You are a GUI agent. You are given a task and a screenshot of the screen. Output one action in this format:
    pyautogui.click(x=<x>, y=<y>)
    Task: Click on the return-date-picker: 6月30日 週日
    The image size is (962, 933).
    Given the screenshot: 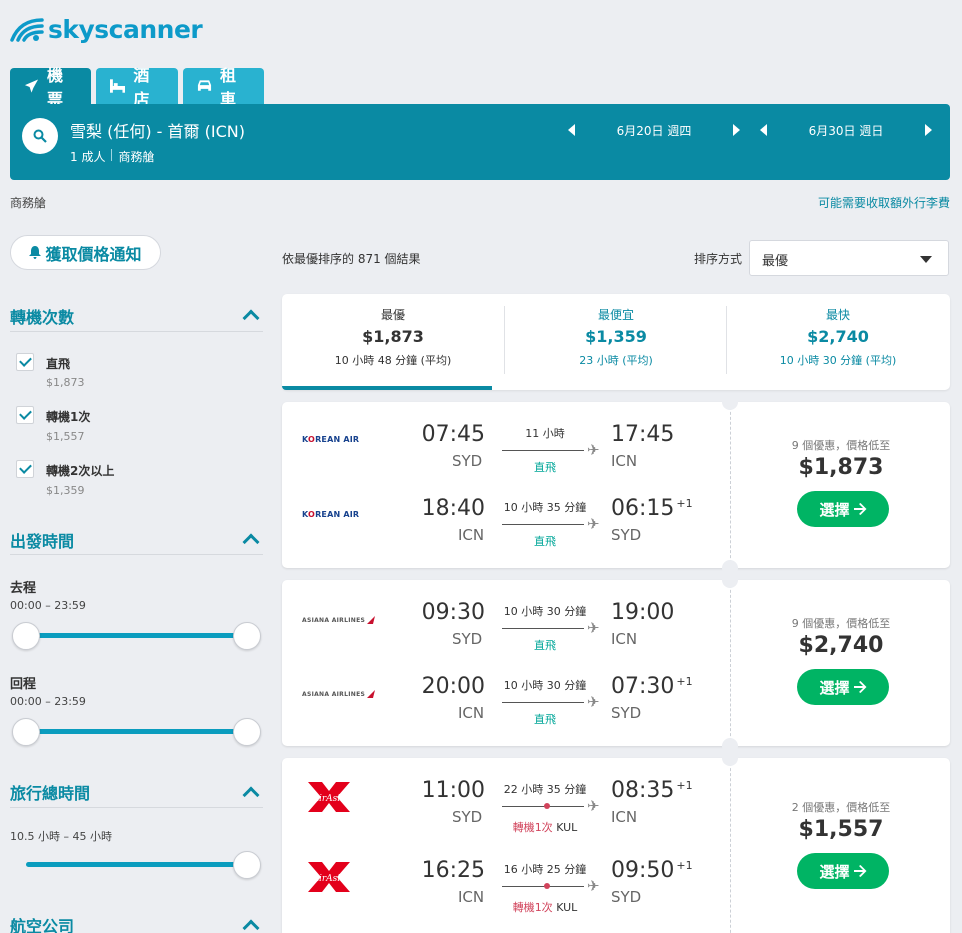 What is the action you would take?
    pyautogui.click(x=846, y=130)
    